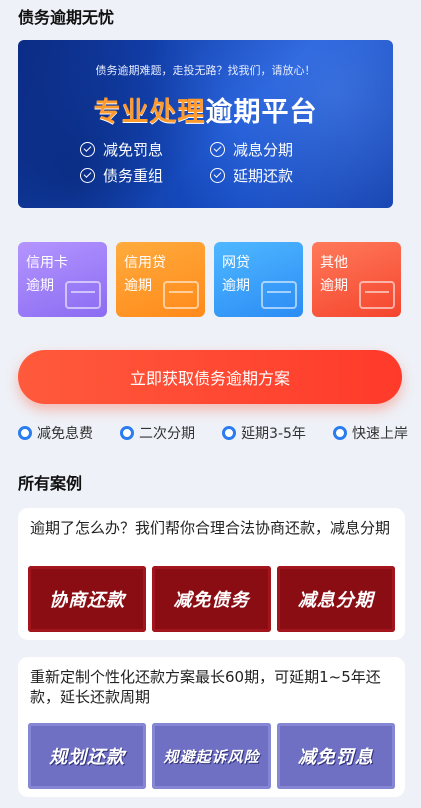  I want to click on perk-item: 延期3-5年, so click(264, 433).